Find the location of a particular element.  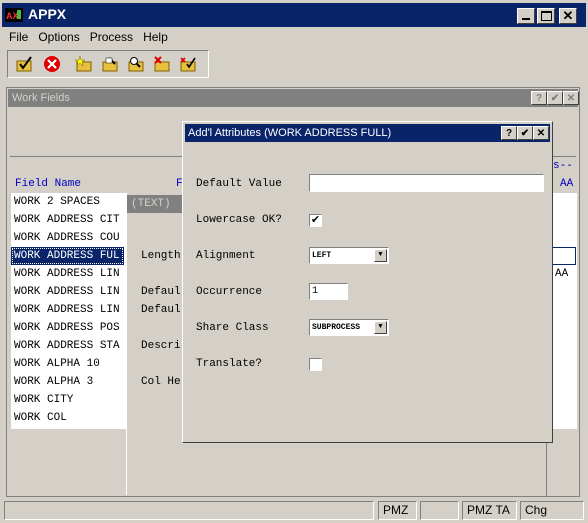

field-name: WORK ADDRESS STA is located at coordinates (67, 346).